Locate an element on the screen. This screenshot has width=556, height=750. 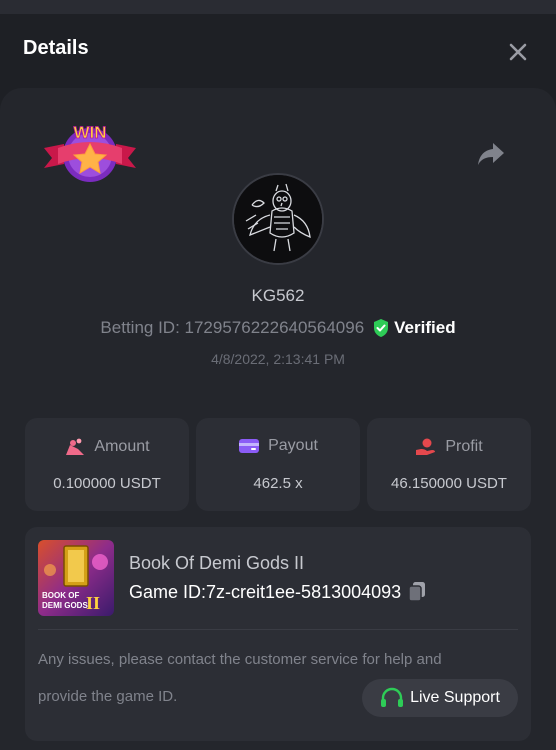
share-button is located at coordinates (491, 154).